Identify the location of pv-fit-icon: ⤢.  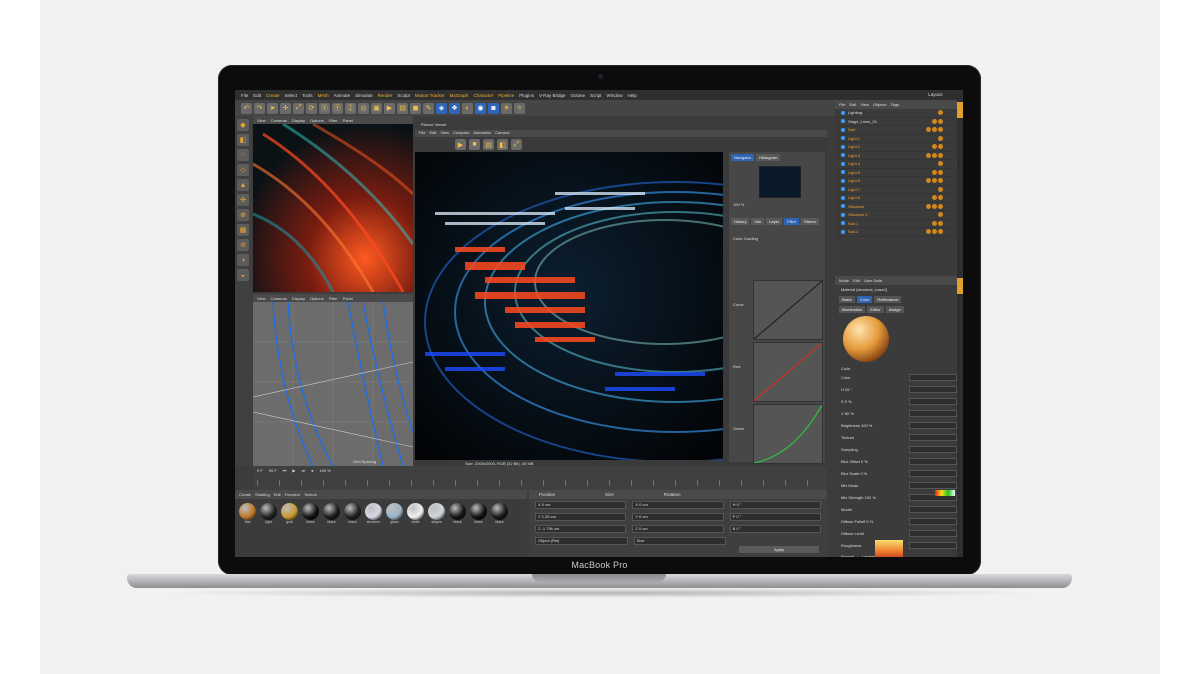
(516, 144).